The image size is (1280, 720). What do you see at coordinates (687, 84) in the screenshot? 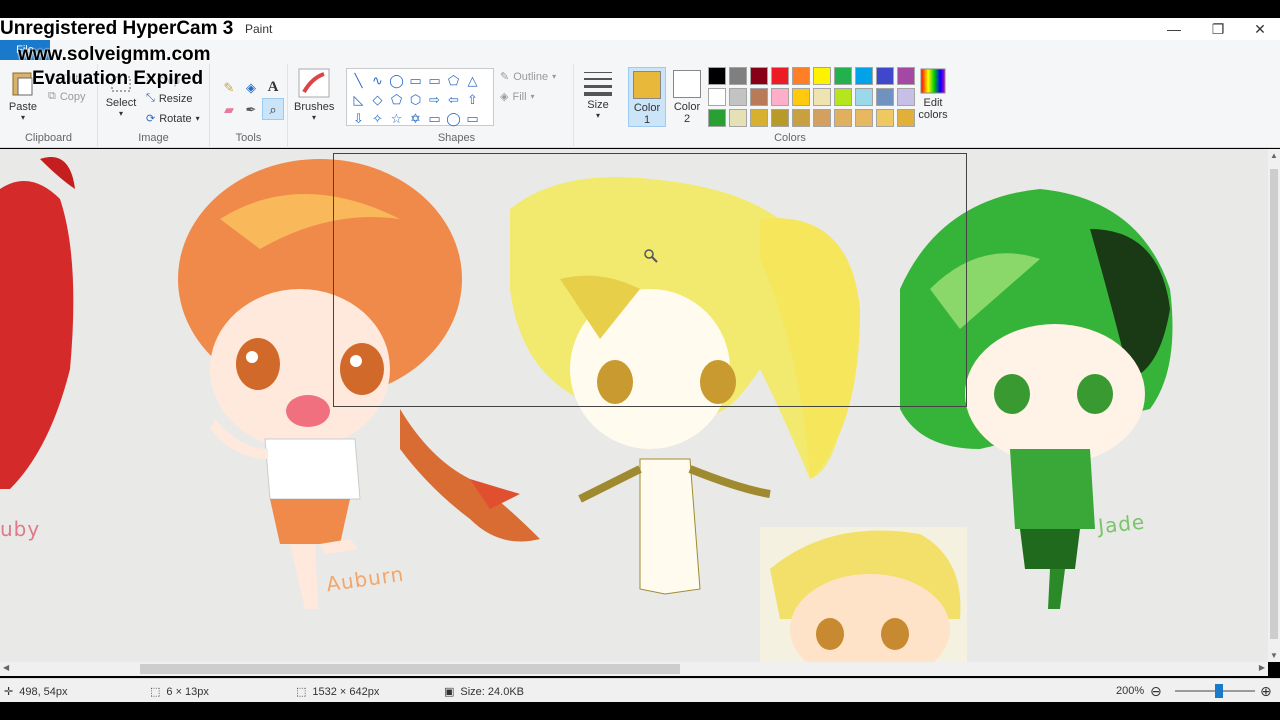
I see `color2-swatch` at bounding box center [687, 84].